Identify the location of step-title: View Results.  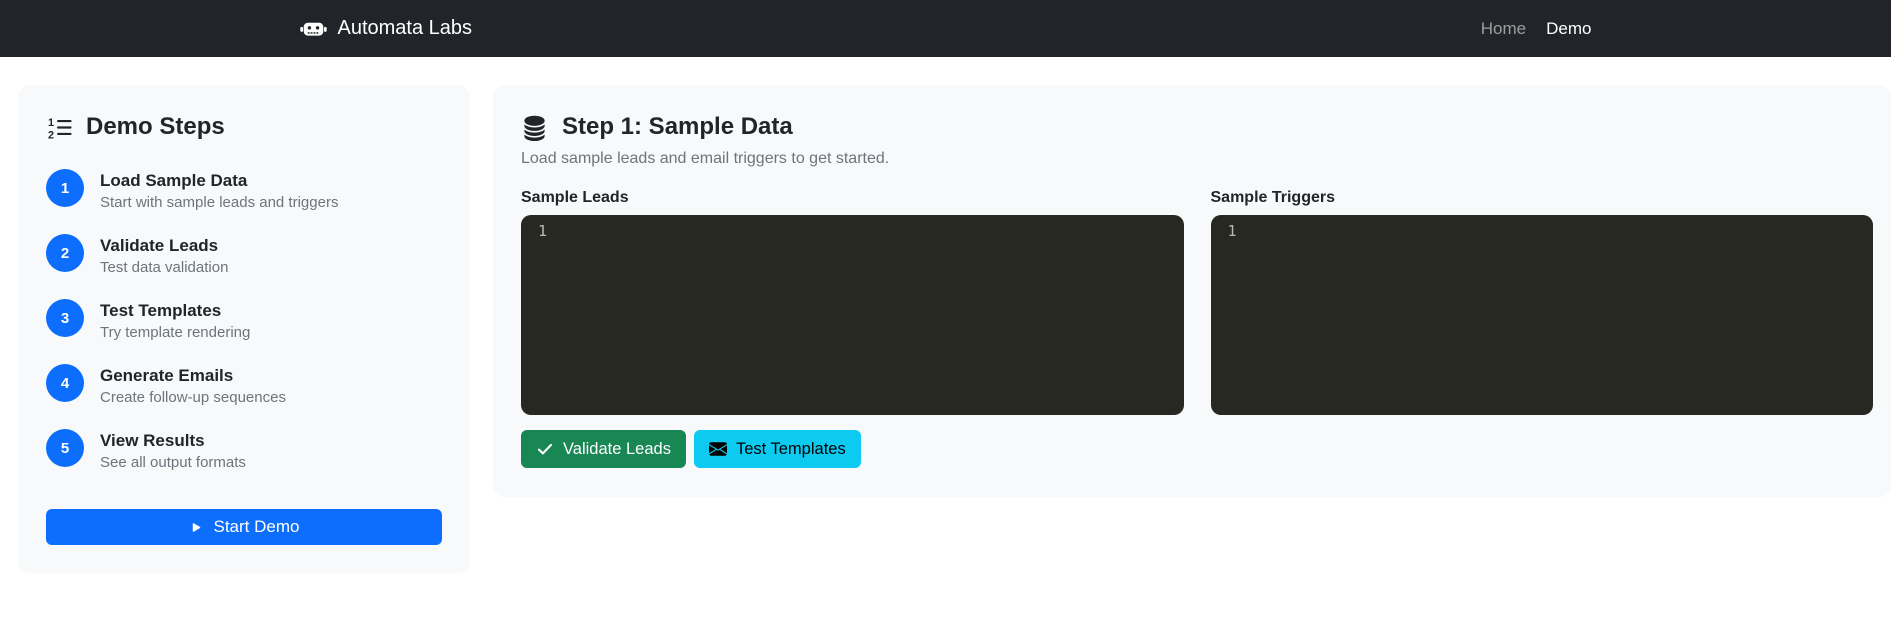
(152, 440).